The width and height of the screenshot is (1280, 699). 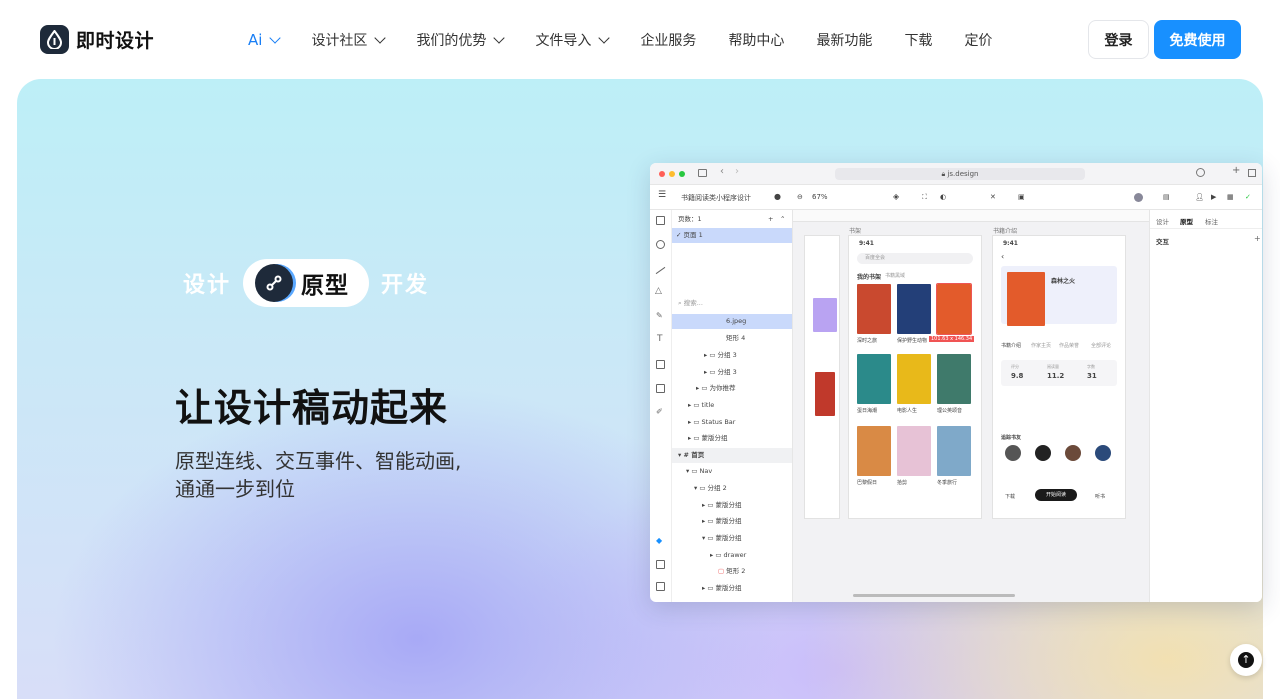 What do you see at coordinates (722, 388) in the screenshot?
I see `layer-label: 为你推荐` at bounding box center [722, 388].